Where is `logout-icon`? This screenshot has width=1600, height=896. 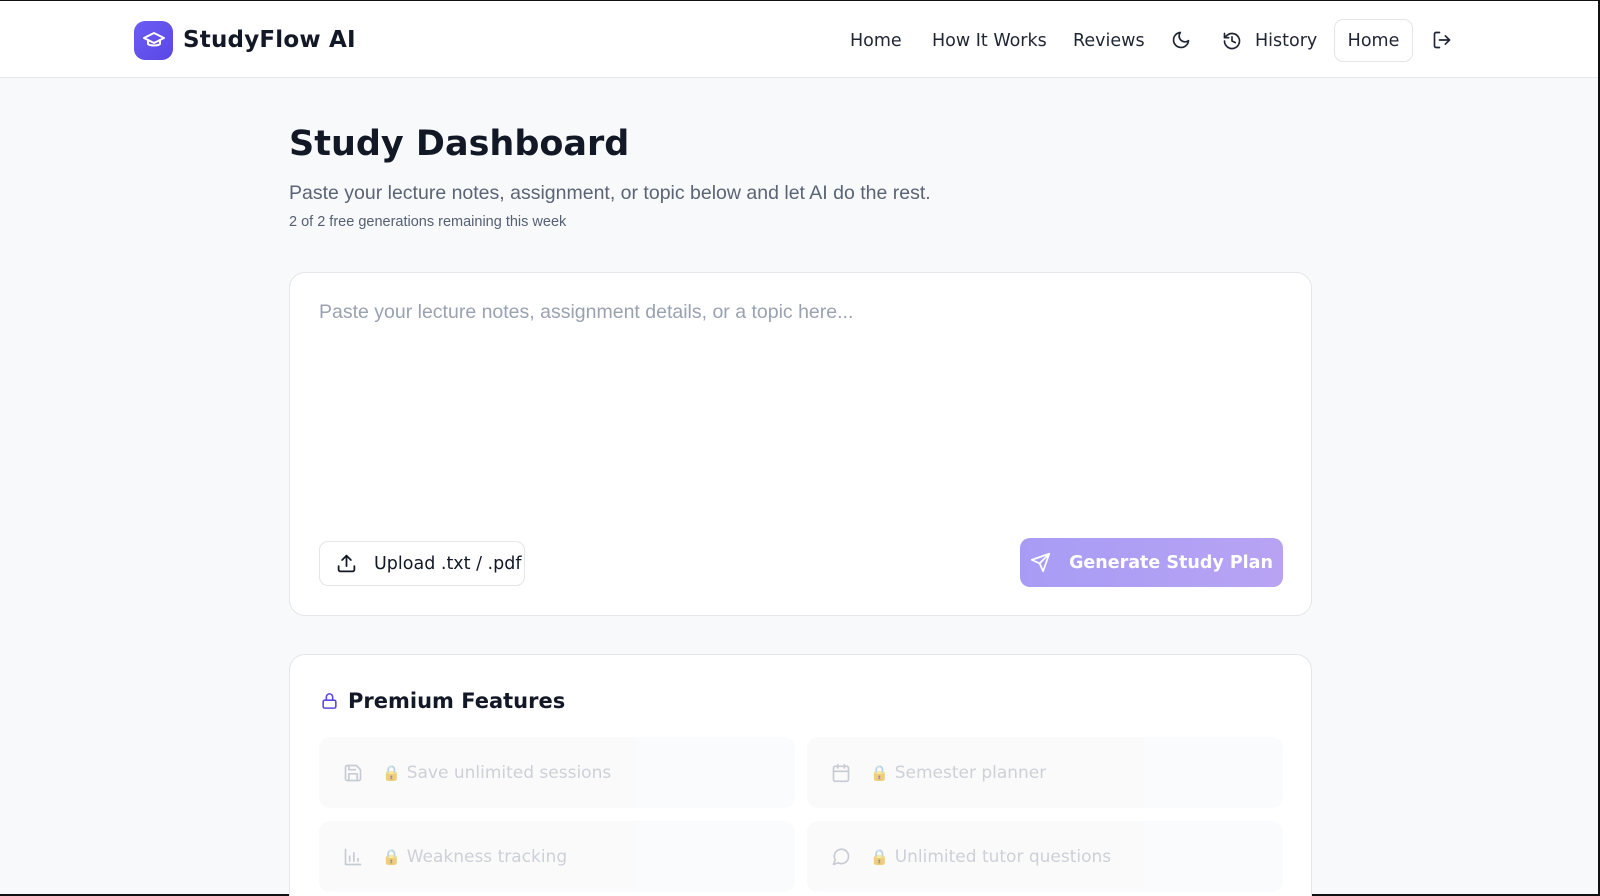
logout-icon is located at coordinates (1442, 40).